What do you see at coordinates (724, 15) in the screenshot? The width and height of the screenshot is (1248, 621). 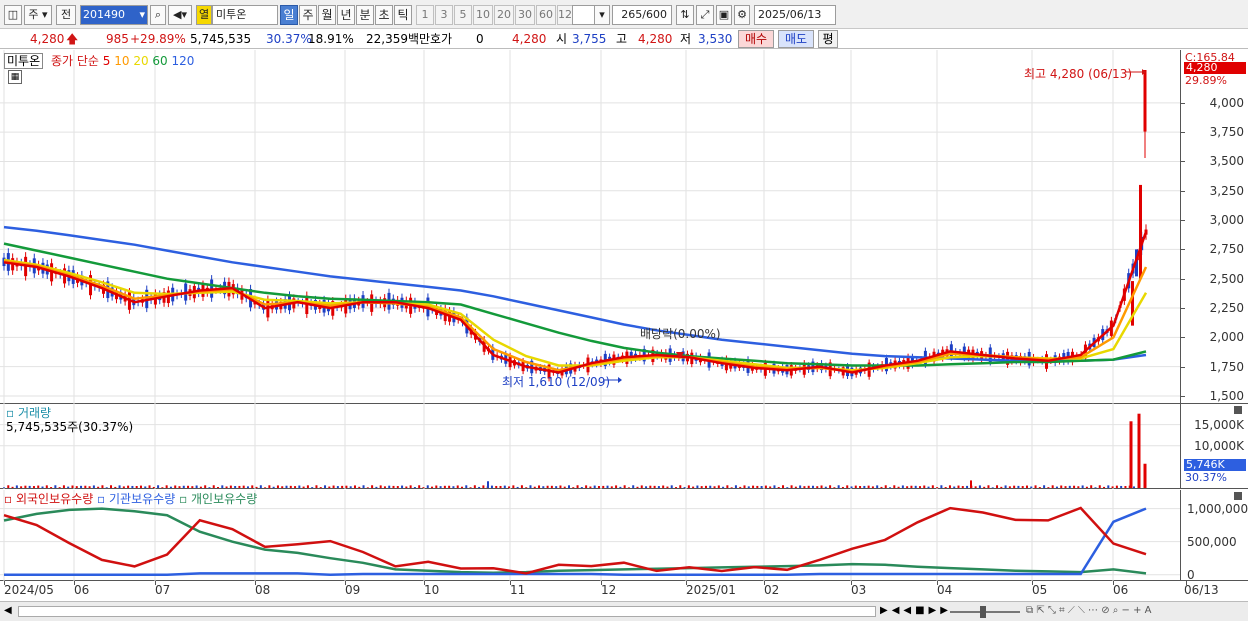 I see `save-icon: ▣` at bounding box center [724, 15].